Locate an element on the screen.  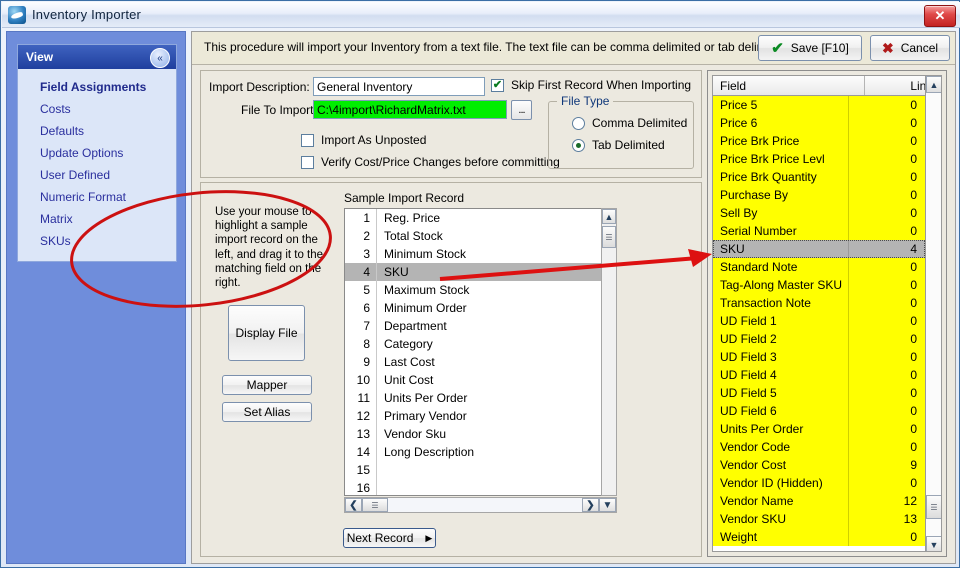
table-row: Units Per Order 0 is located at coordinates (819, 429).